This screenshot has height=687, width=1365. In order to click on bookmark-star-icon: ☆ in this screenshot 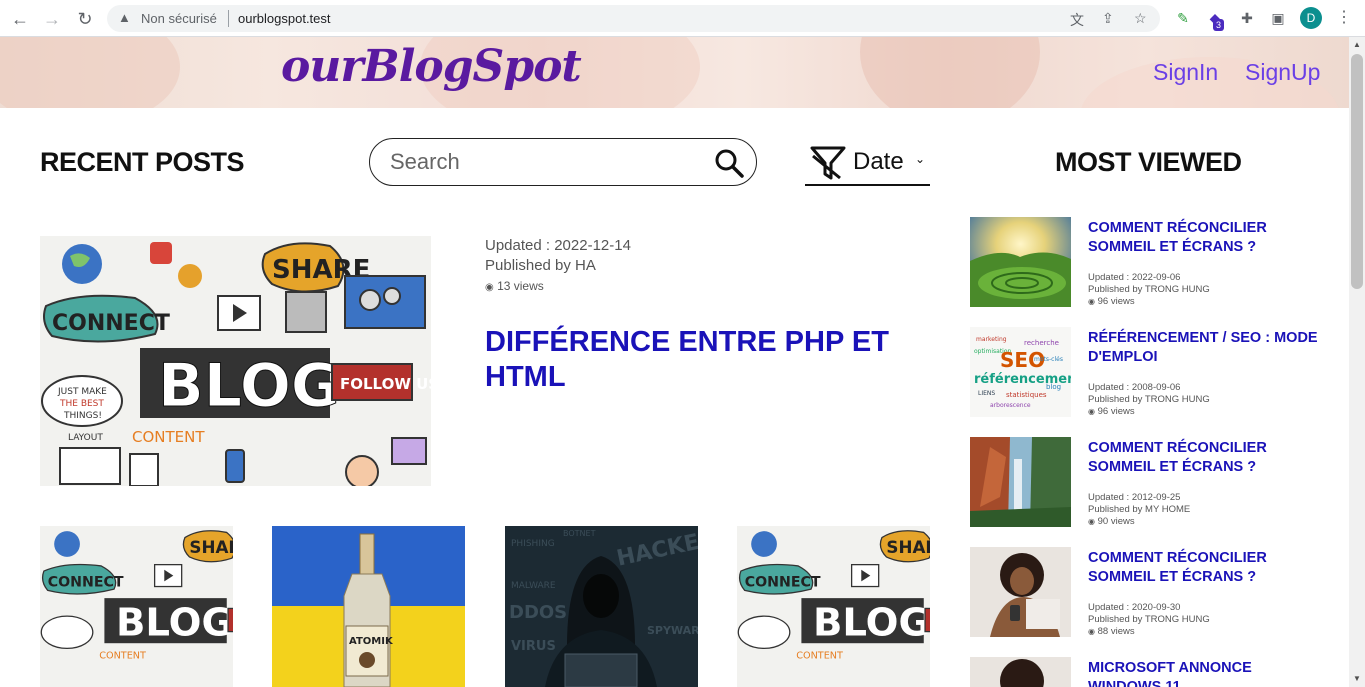, I will do `click(1140, 18)`.